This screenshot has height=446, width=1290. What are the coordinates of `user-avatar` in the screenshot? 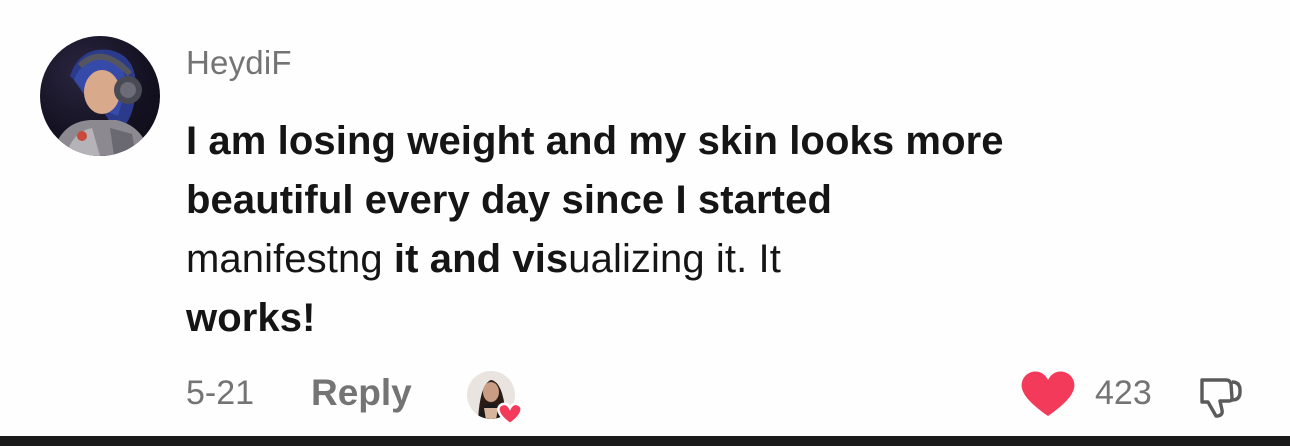 It's located at (100, 96).